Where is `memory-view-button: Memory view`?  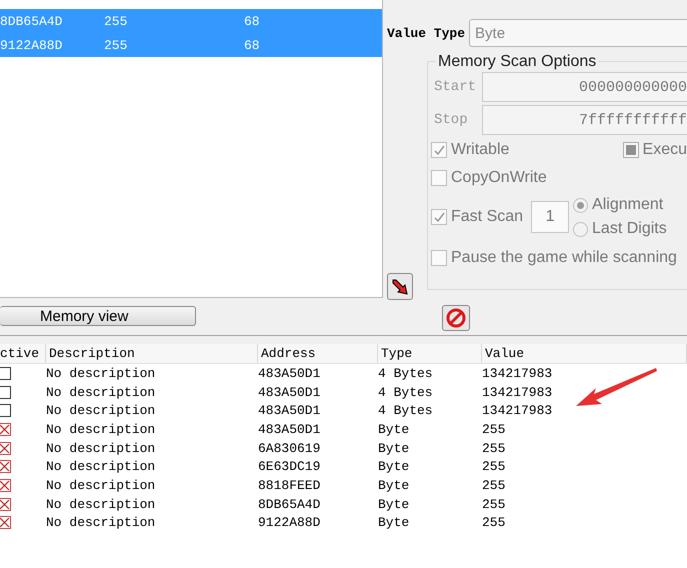
memory-view-button: Memory view is located at coordinates (98, 316).